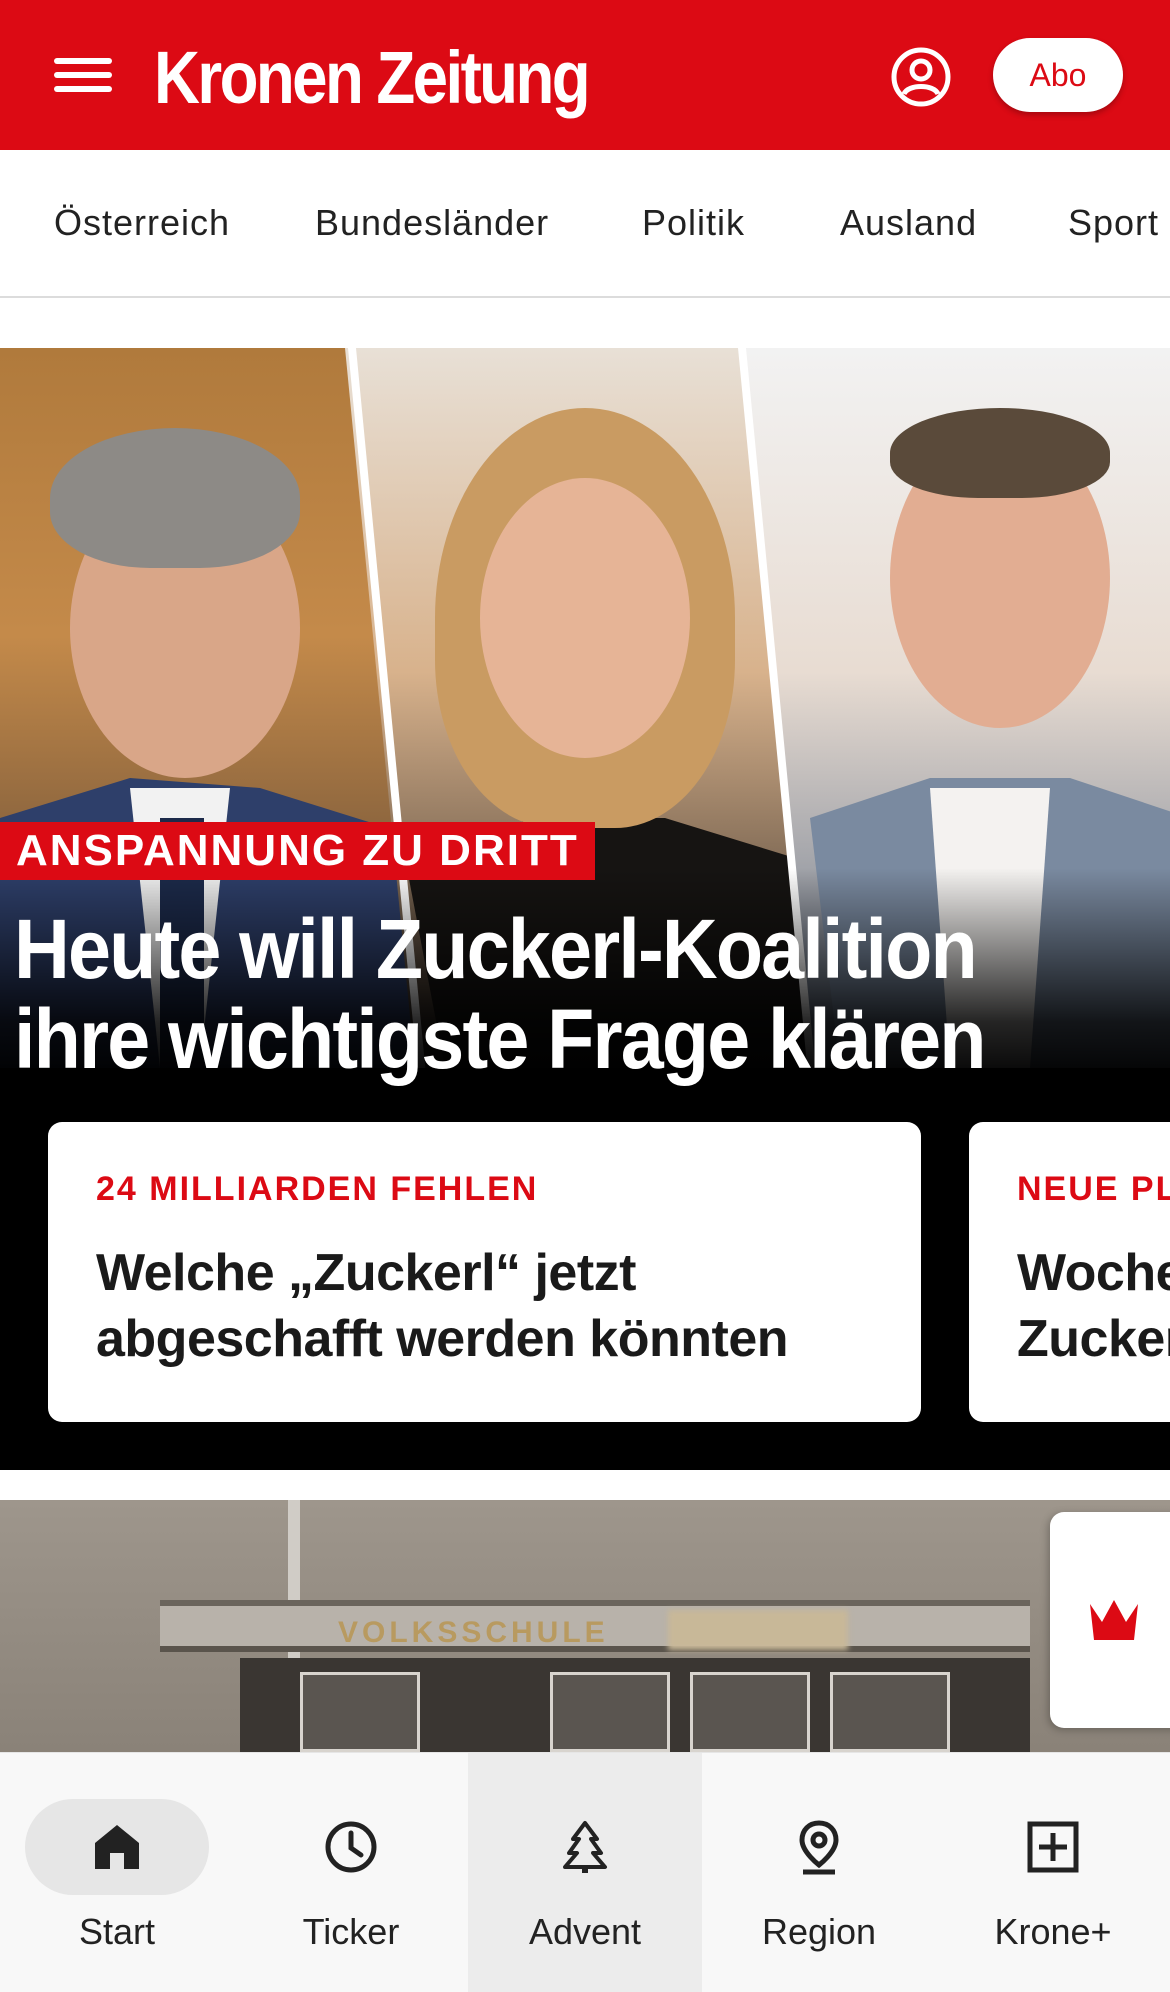 This screenshot has width=1170, height=1992. Describe the element at coordinates (432, 223) in the screenshot. I see `nav-item-bundeslaender: Bundesländer` at that location.